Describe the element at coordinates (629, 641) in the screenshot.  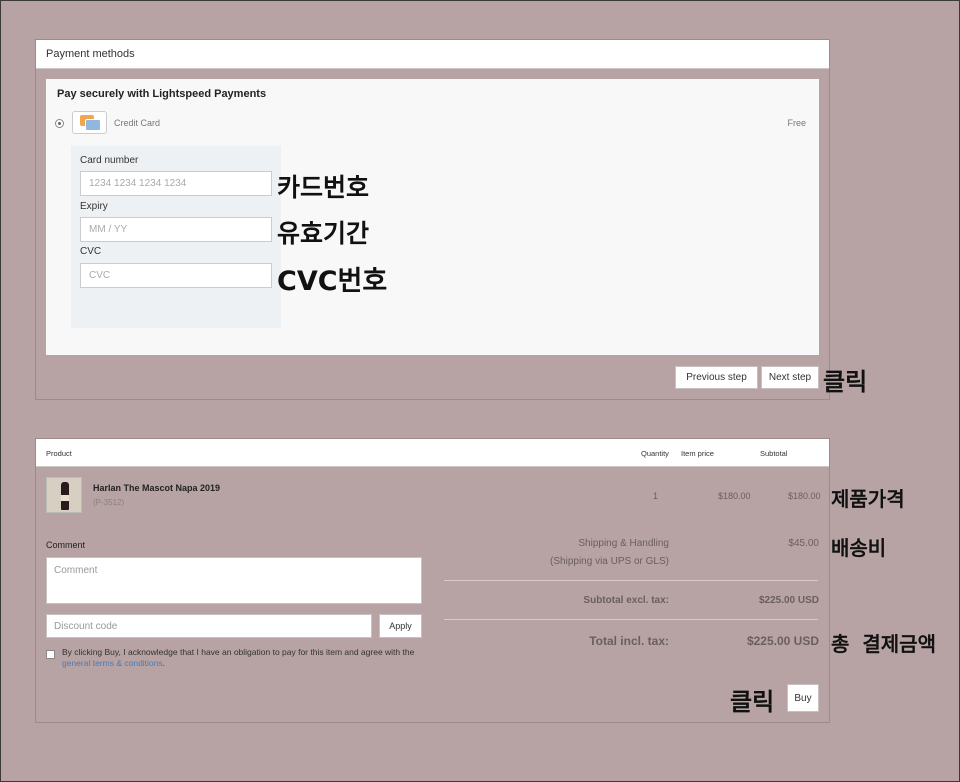
I see `total-label: Total incl. tax:` at that location.